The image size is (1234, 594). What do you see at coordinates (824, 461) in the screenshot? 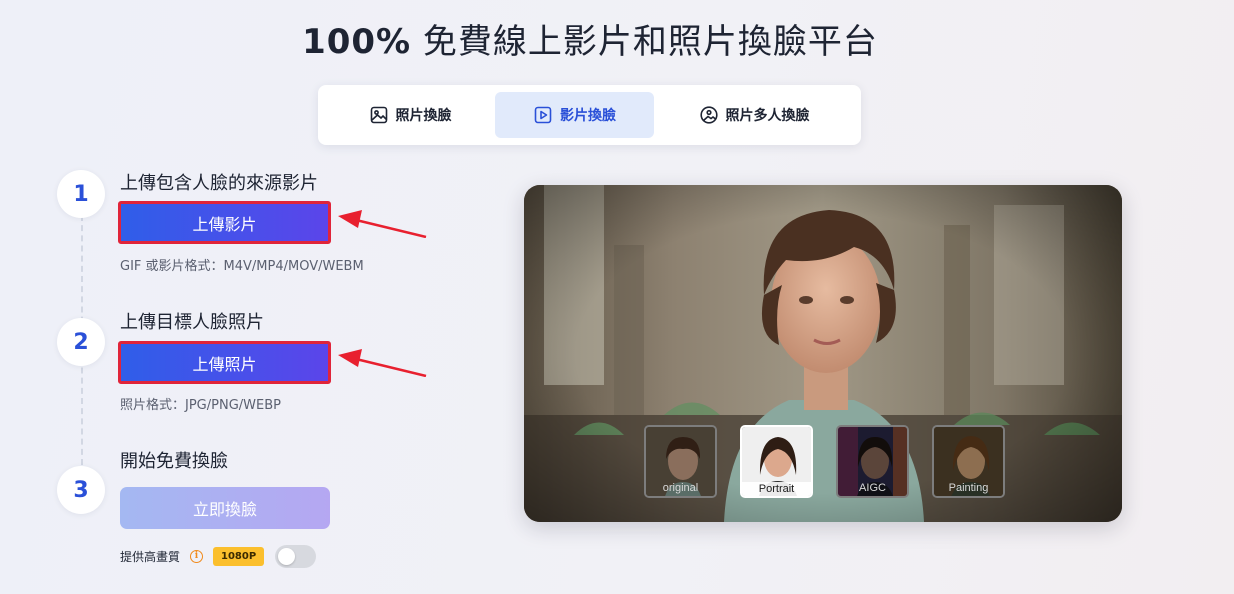
I see `style-thumbnails: original Portrait AIGC Painting` at bounding box center [824, 461].